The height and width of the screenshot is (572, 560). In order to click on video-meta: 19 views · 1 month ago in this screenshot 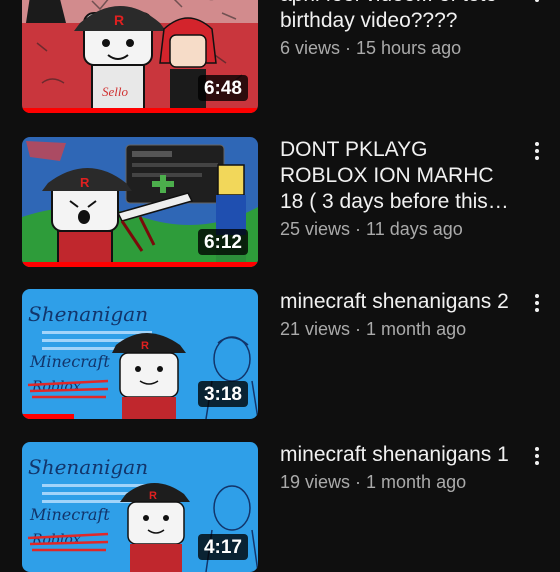, I will do `click(373, 482)`.